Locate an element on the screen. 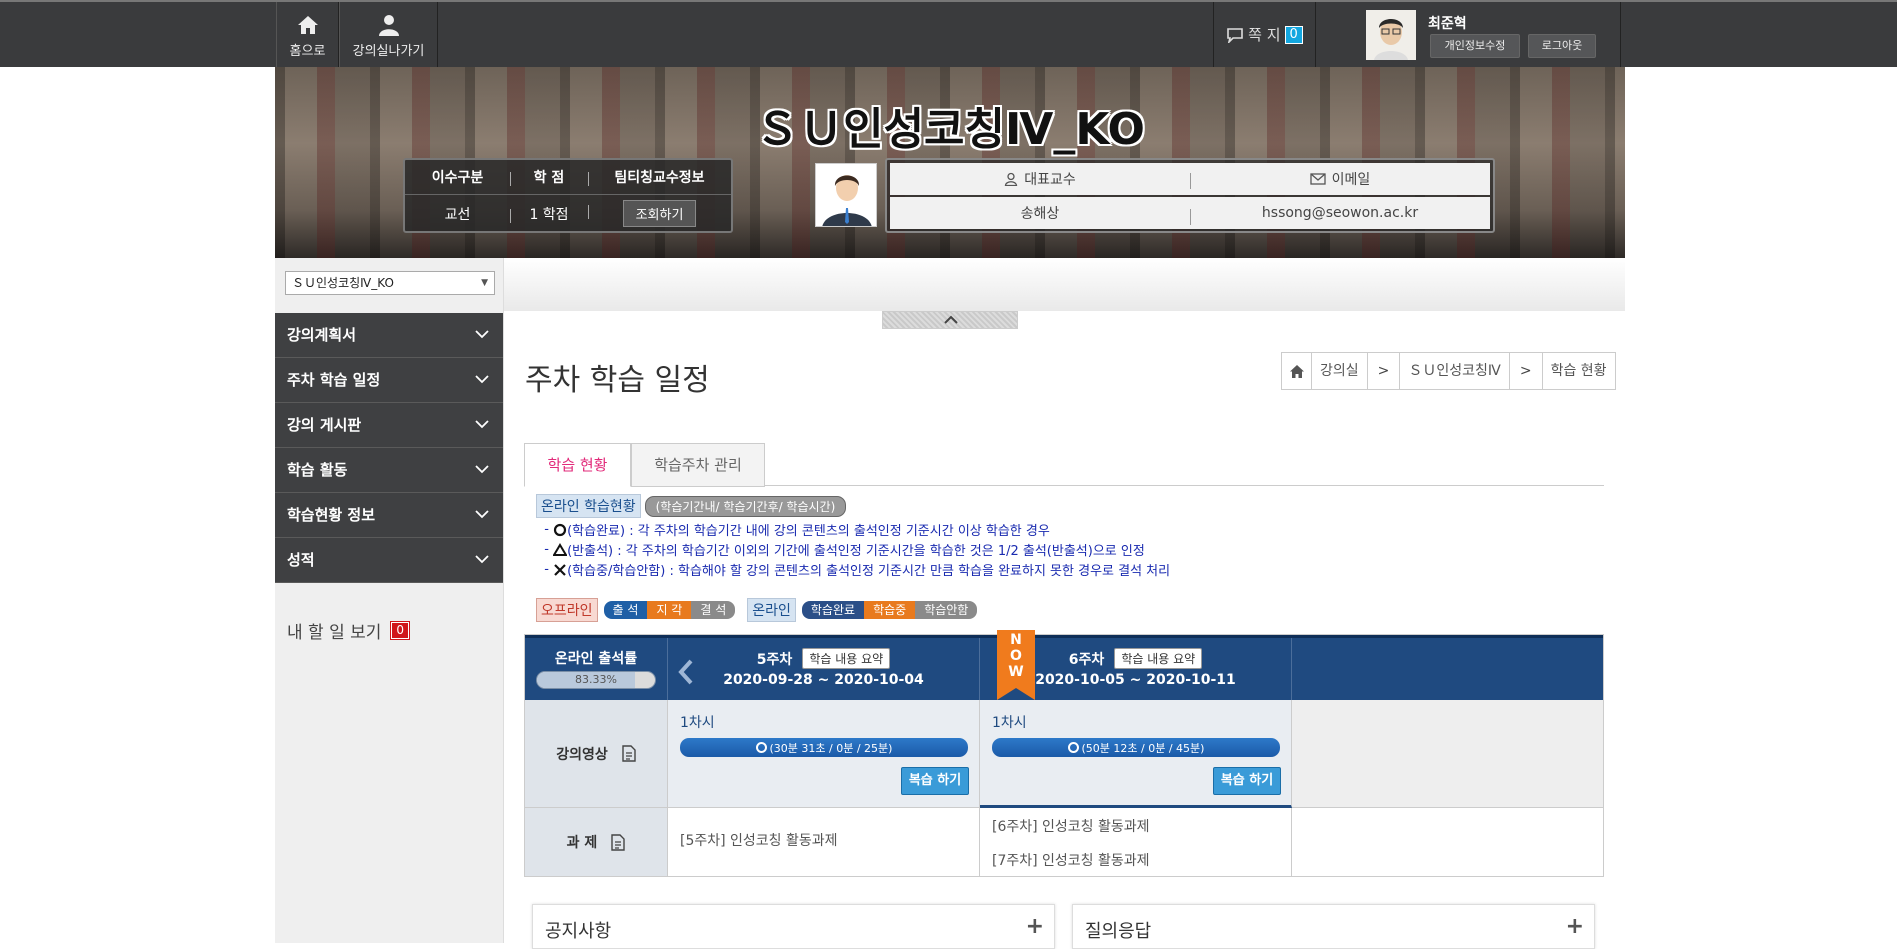  content-header-strip is located at coordinates (1064, 284).